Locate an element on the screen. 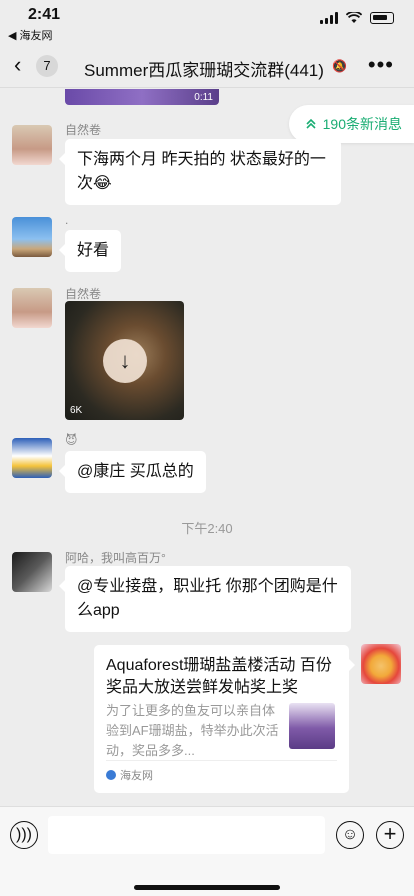 This screenshot has width=414, height=896. link-source-label: 海友网 is located at coordinates (136, 776).